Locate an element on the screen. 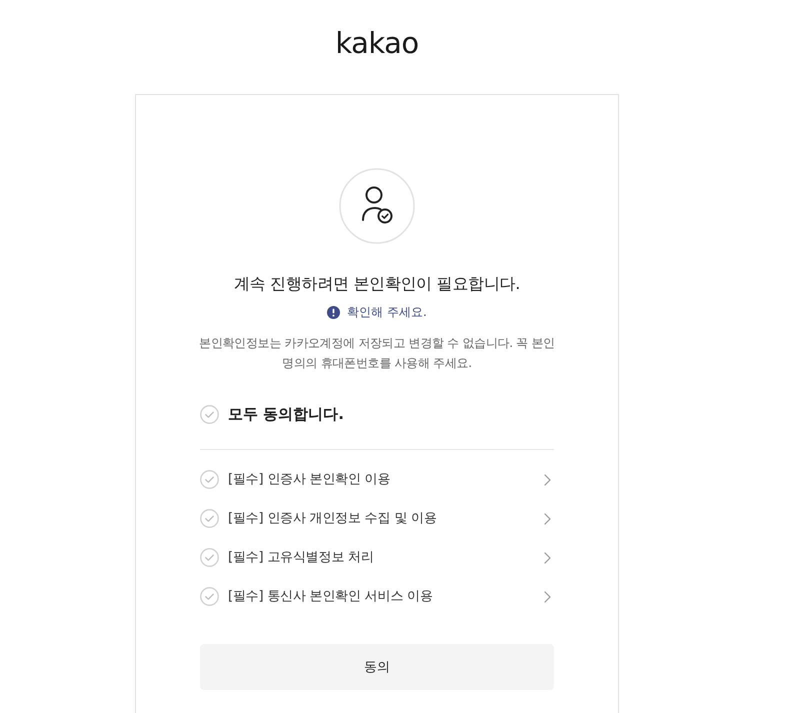 This screenshot has width=800, height=713. description-text: 본인확인정보는 카카오계정에 저장되고 변경할 수 없습니다. 꼭 본인 명의의 휴대폰번호를 사용해 주세요. is located at coordinates (377, 353).